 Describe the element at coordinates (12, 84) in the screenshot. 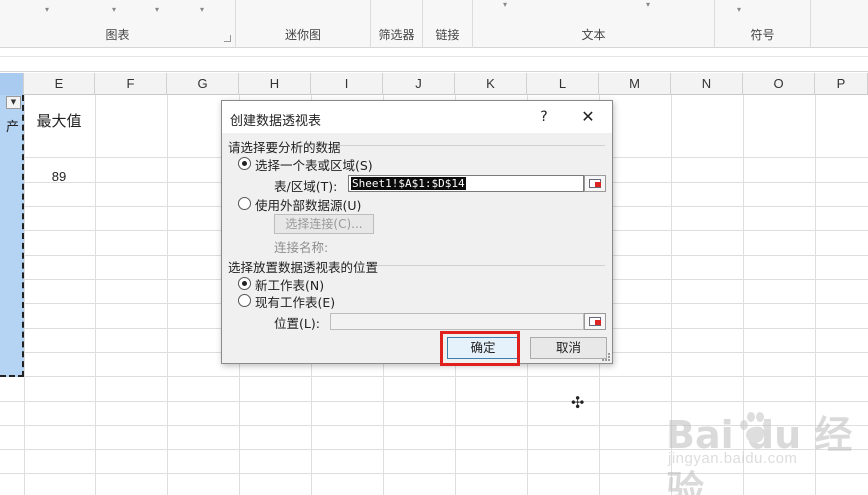

I see `column-header-d` at that location.